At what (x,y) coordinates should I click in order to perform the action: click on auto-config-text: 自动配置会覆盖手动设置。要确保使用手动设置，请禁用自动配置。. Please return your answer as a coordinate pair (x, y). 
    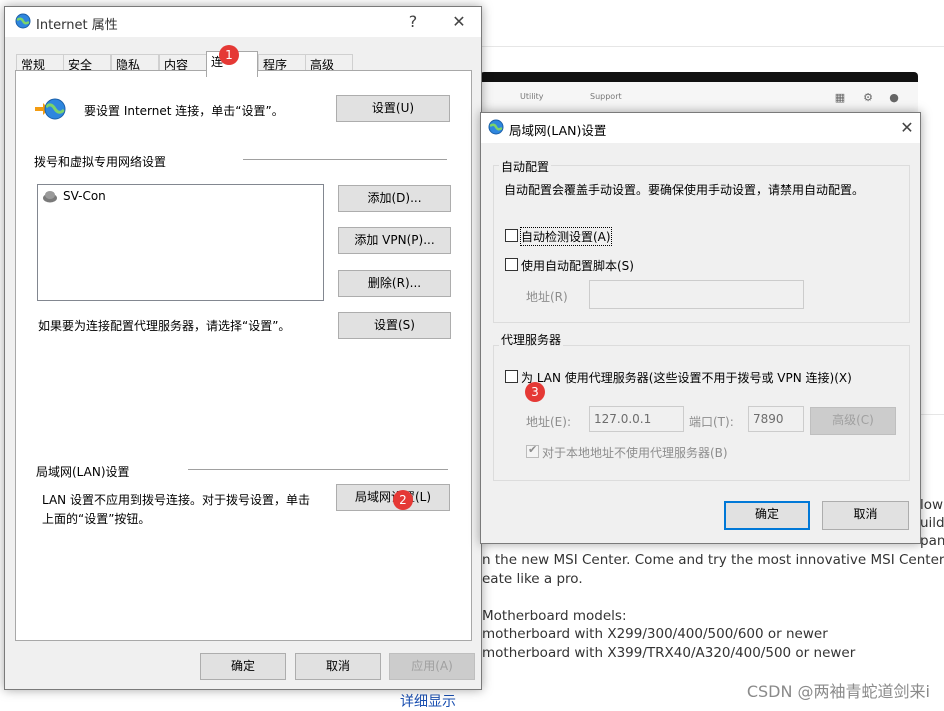
    Looking at the image, I should click on (684, 190).